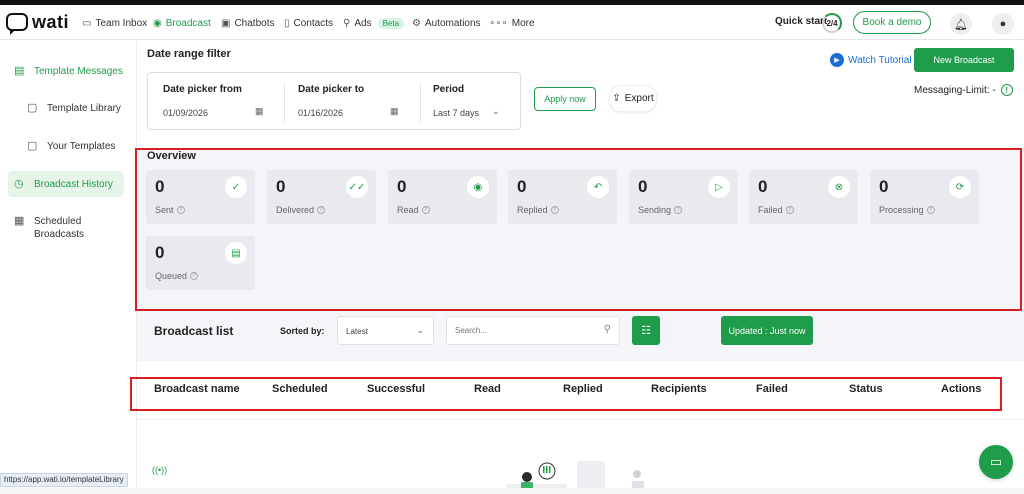 The image size is (1024, 494). What do you see at coordinates (69, 228) in the screenshot?
I see `sidebar-item-scheduled-broadcasts: ▦ Scheduled Broadcasts` at bounding box center [69, 228].